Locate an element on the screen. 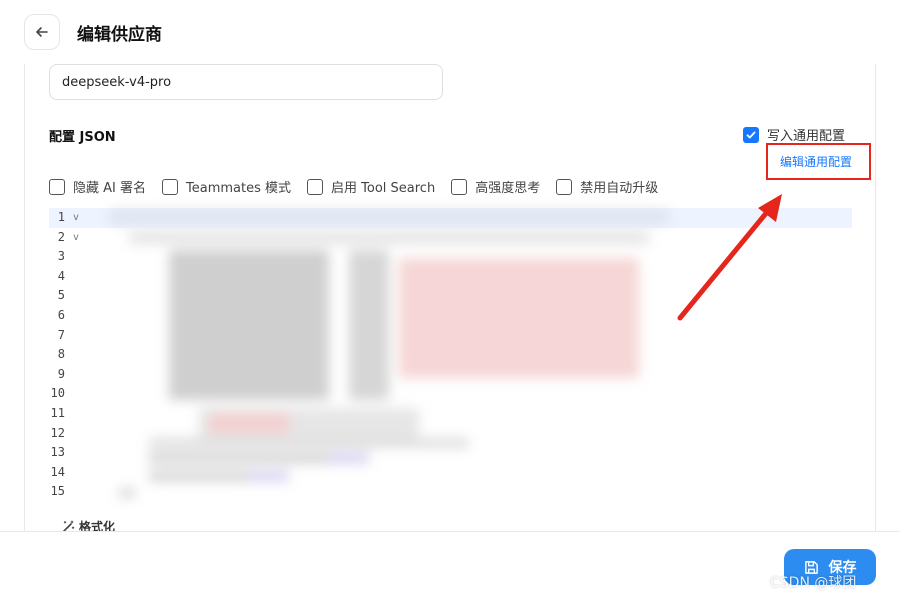 The width and height of the screenshot is (900, 600). model-input is located at coordinates (246, 82).